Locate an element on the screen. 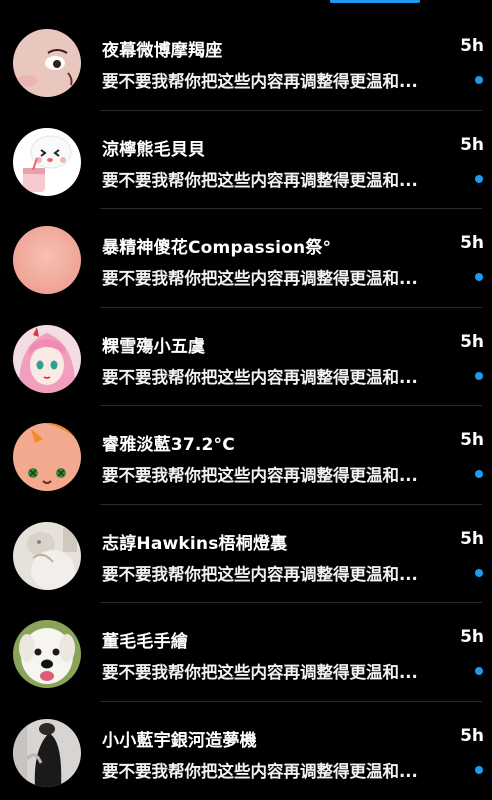 The image size is (492, 800). white-dog-avatar-icon is located at coordinates (47, 654).